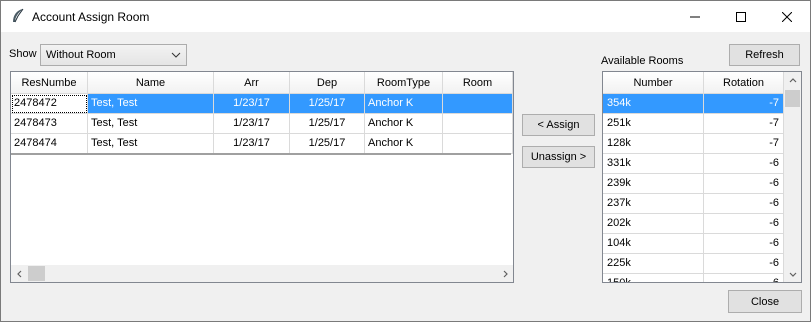 Image resolution: width=811 pixels, height=322 pixels. I want to click on list-item: 202k -6, so click(693, 224).